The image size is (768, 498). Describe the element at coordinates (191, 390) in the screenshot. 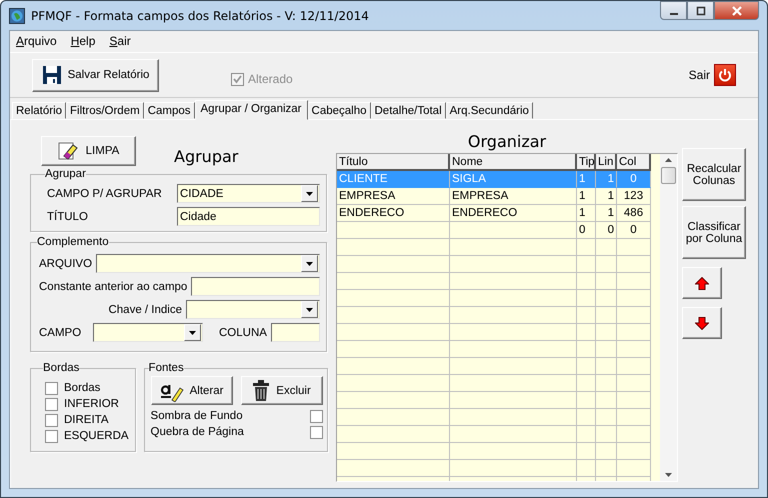

I see `alter-font-button: Alterar` at that location.